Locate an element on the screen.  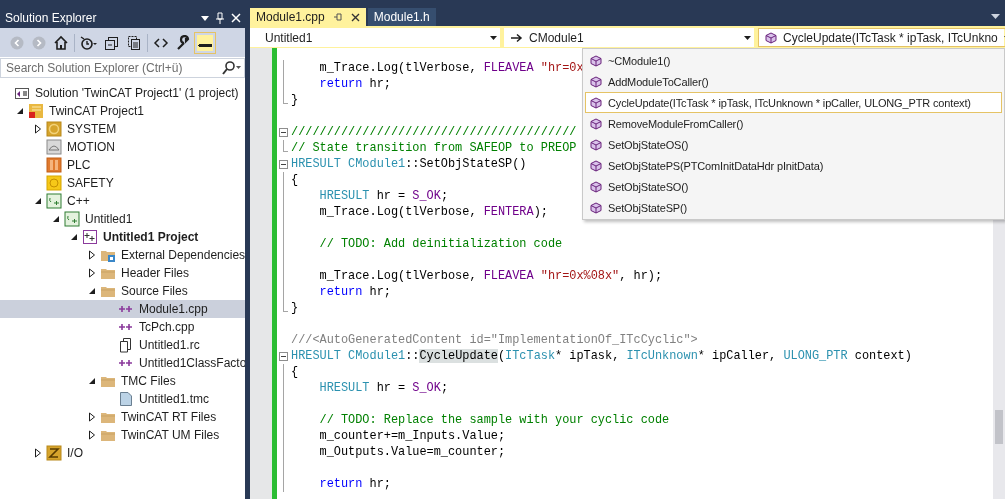
tree-item: TcPch.cpp is located at coordinates (122, 327).